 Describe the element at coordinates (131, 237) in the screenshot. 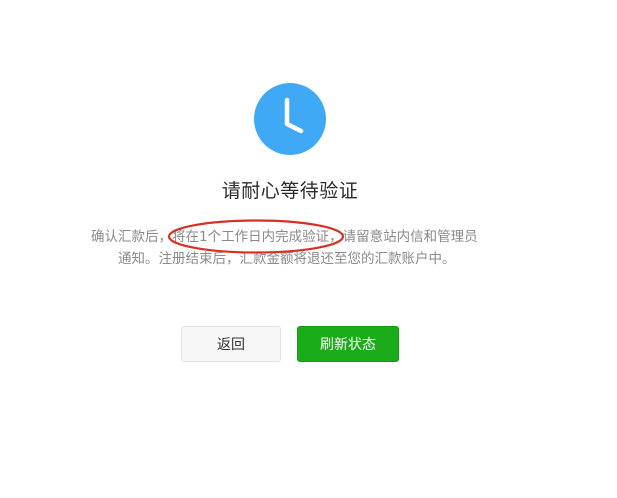

I see `description-prefix: 确认汇款后，` at that location.